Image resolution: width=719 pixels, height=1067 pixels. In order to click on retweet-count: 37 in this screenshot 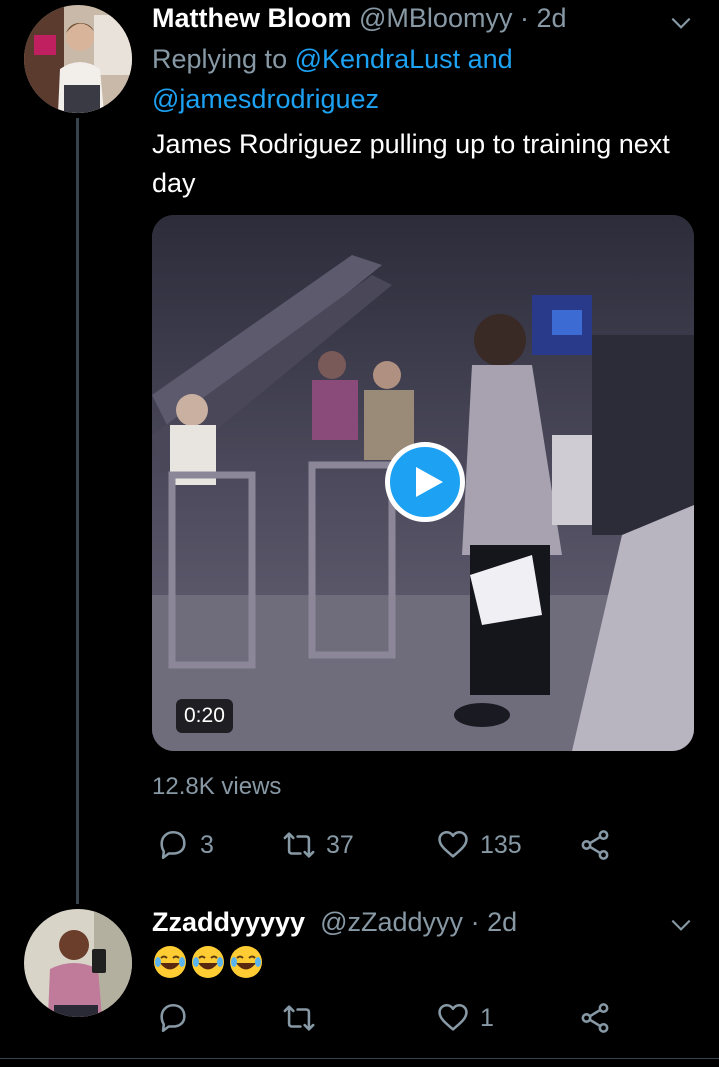, I will do `click(340, 844)`.